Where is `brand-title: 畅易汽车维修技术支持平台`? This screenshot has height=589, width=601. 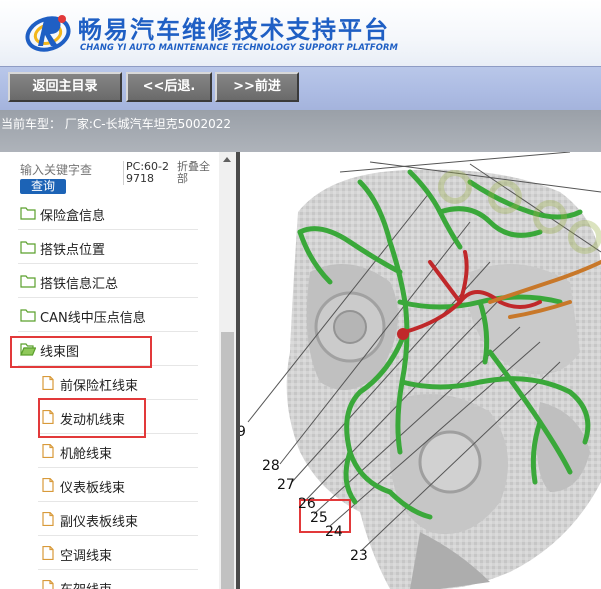 brand-title: 畅易汽车维修技术支持平台 is located at coordinates (234, 30).